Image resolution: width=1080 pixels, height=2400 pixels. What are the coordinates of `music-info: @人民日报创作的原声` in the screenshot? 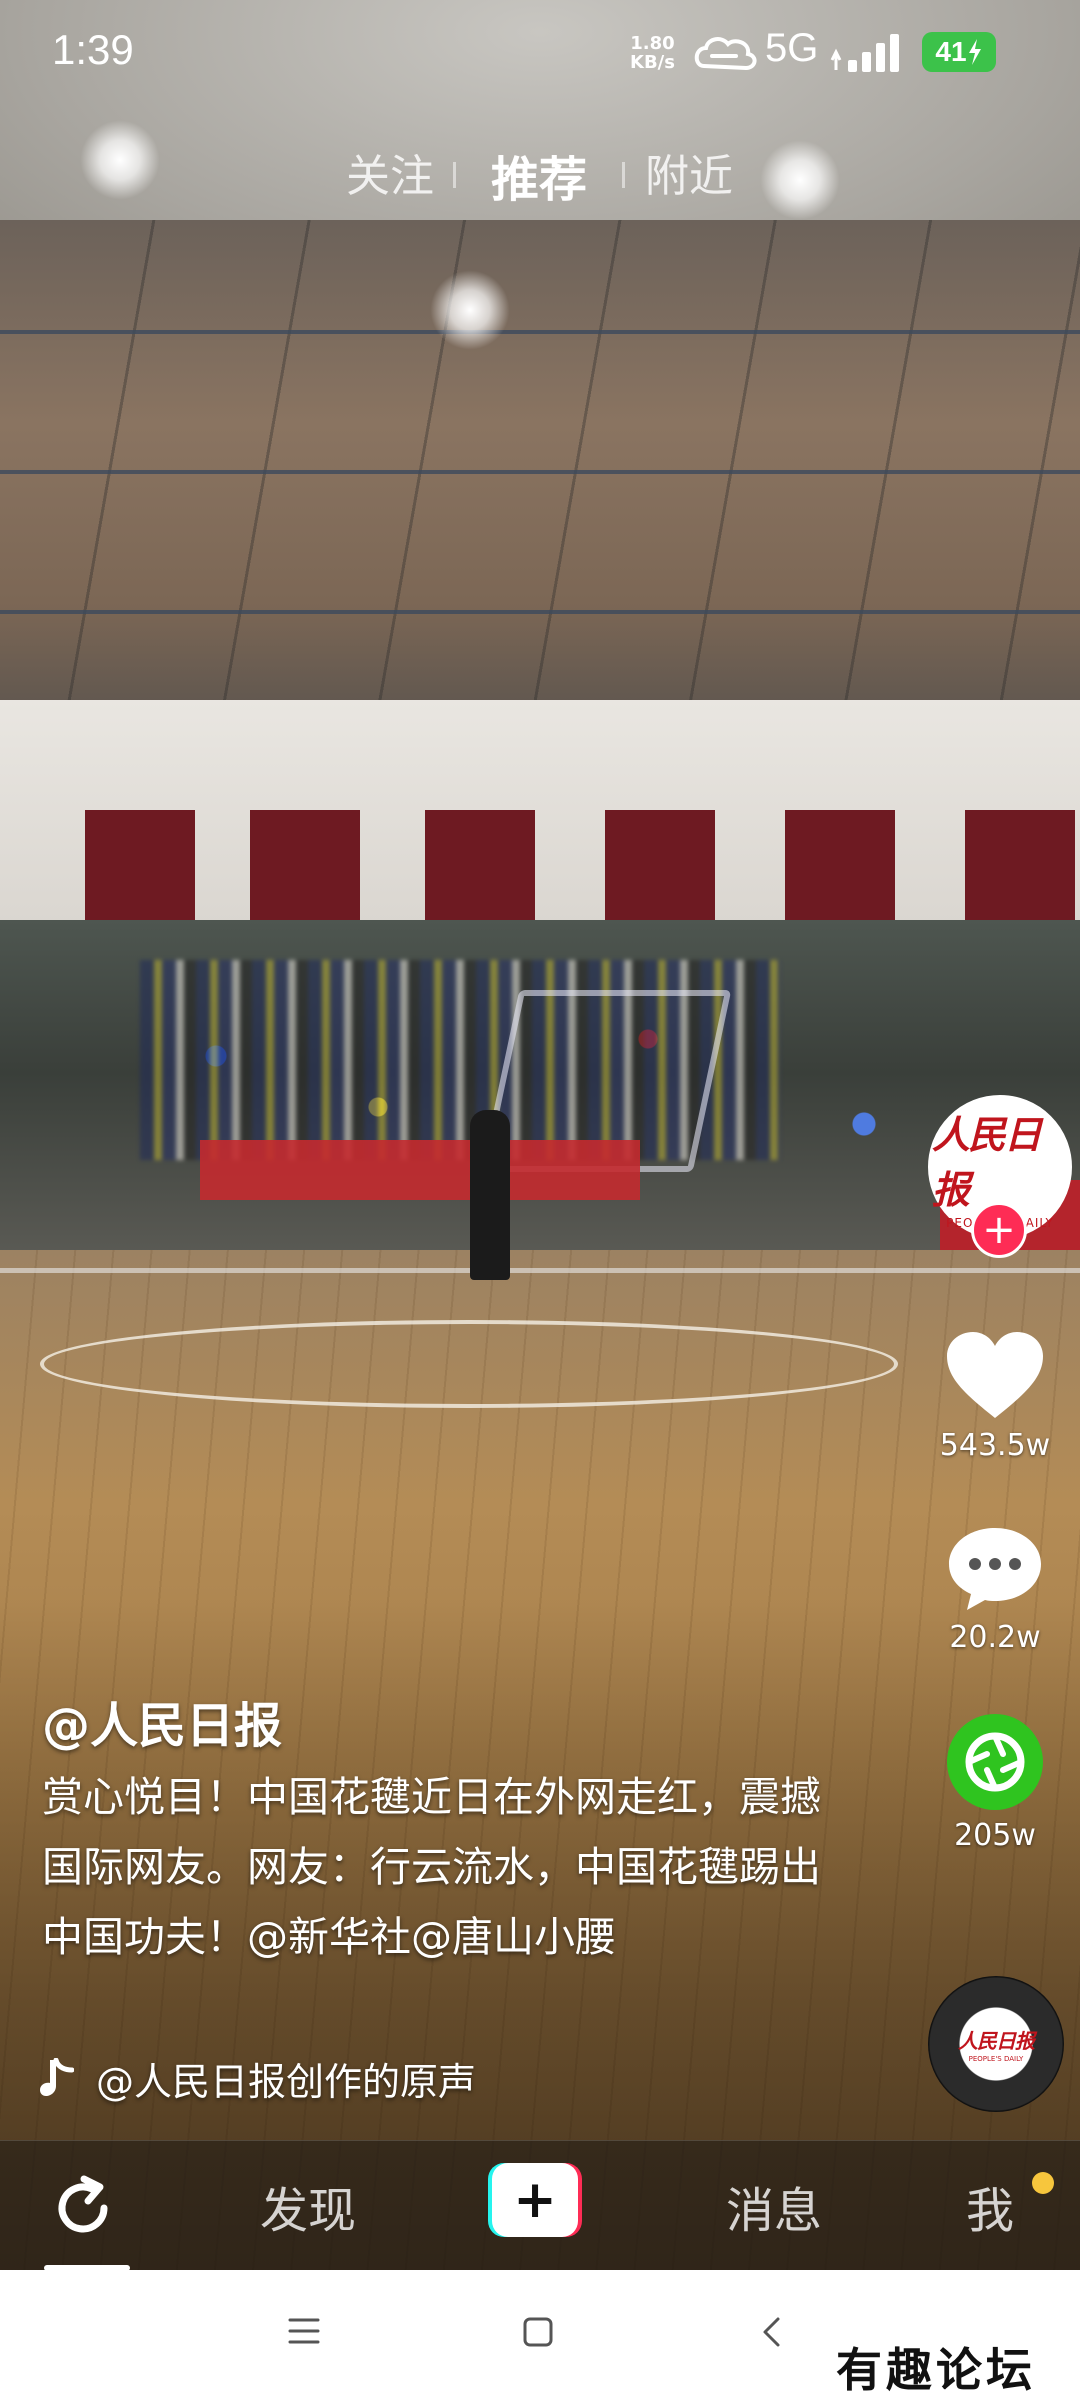 It's located at (258, 2078).